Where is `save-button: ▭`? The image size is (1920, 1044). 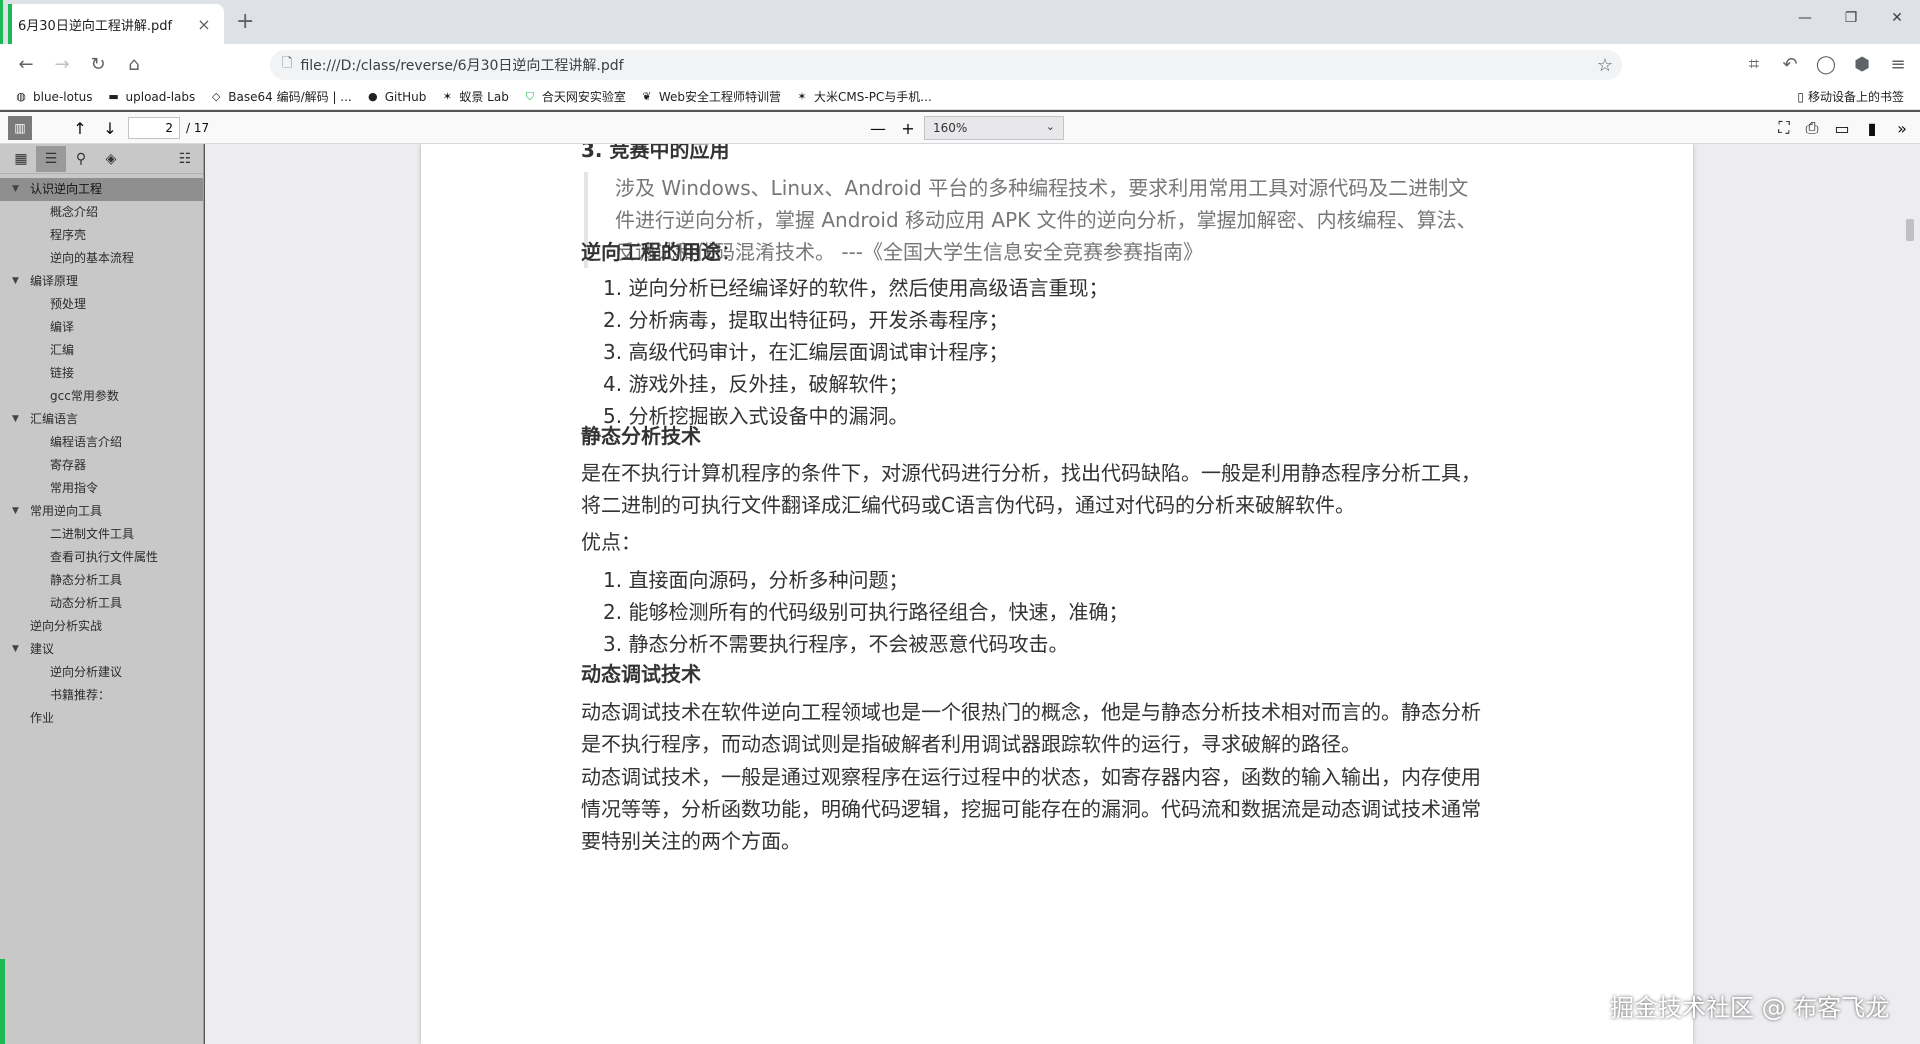 save-button: ▭ is located at coordinates (1842, 128).